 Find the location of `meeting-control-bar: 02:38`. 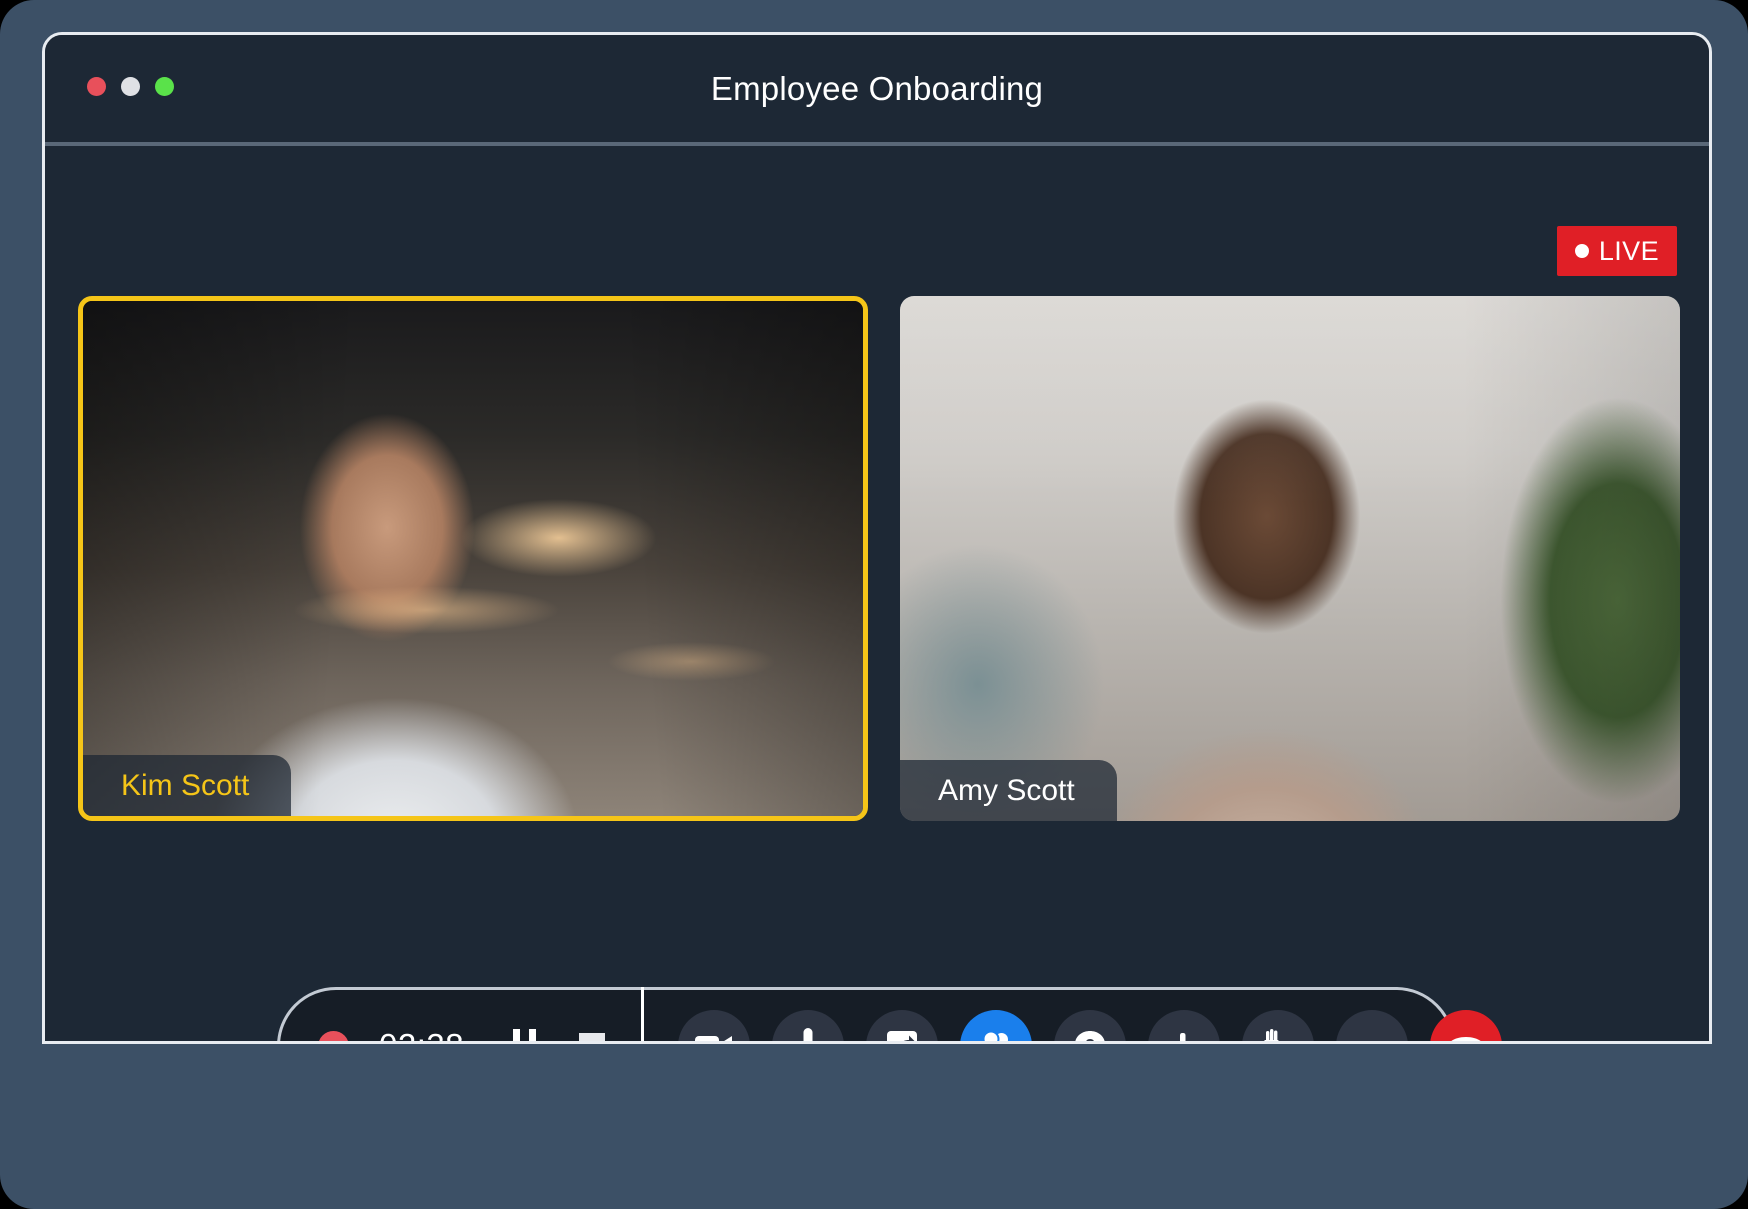

meeting-control-bar: 02:38 is located at coordinates (889, 1014).